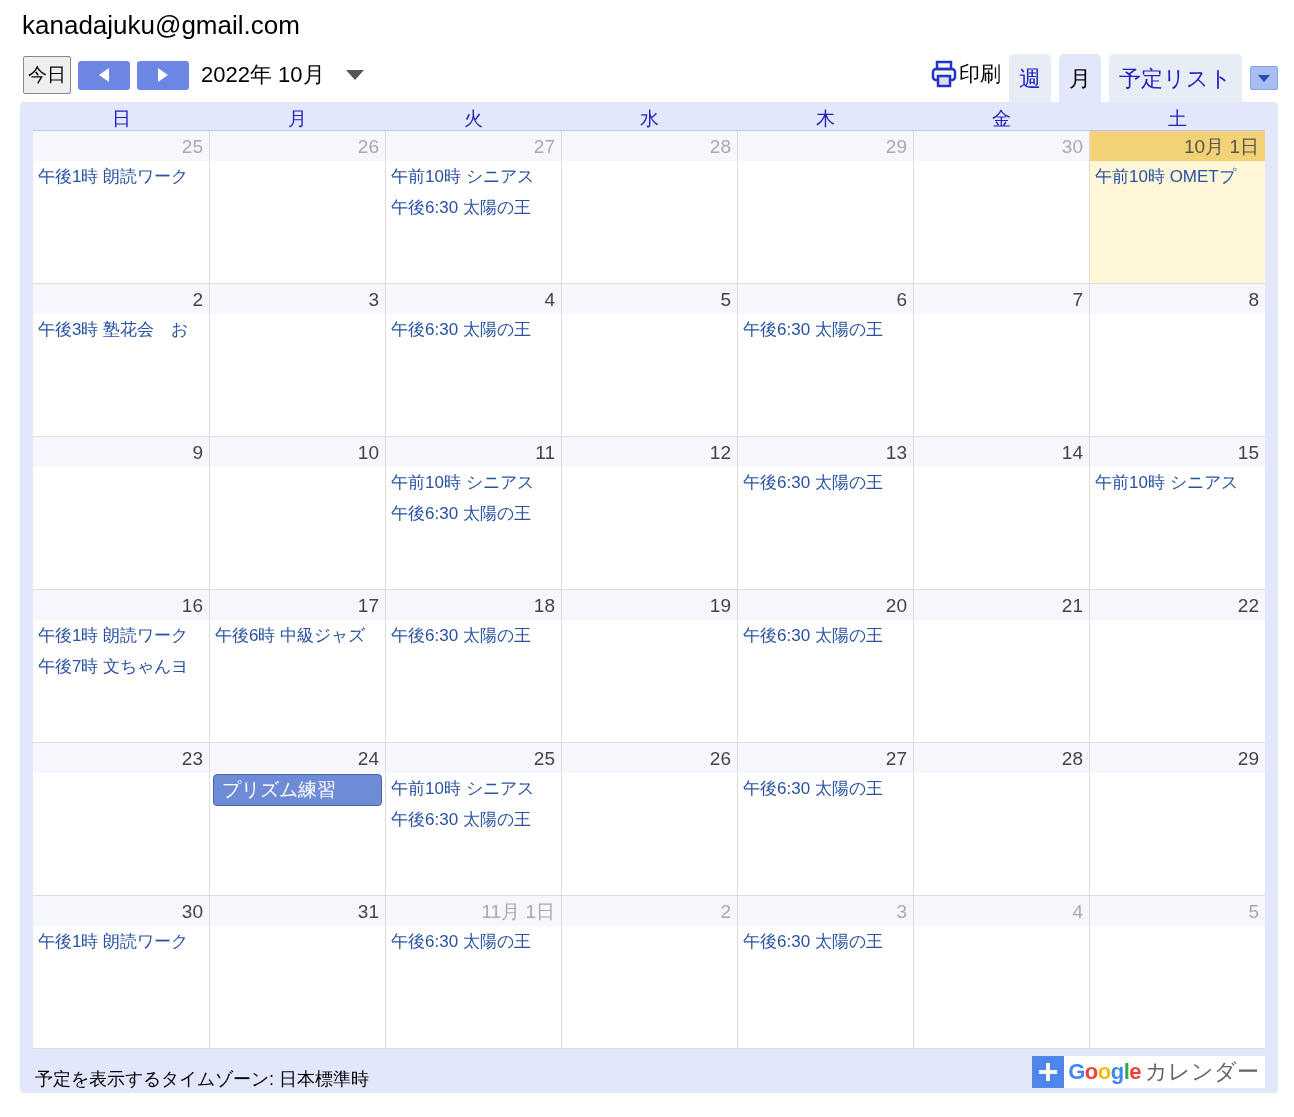 This screenshot has height=1117, width=1294. What do you see at coordinates (473, 666) in the screenshot?
I see `day-cell: 18 午後6:30 太陽の王` at bounding box center [473, 666].